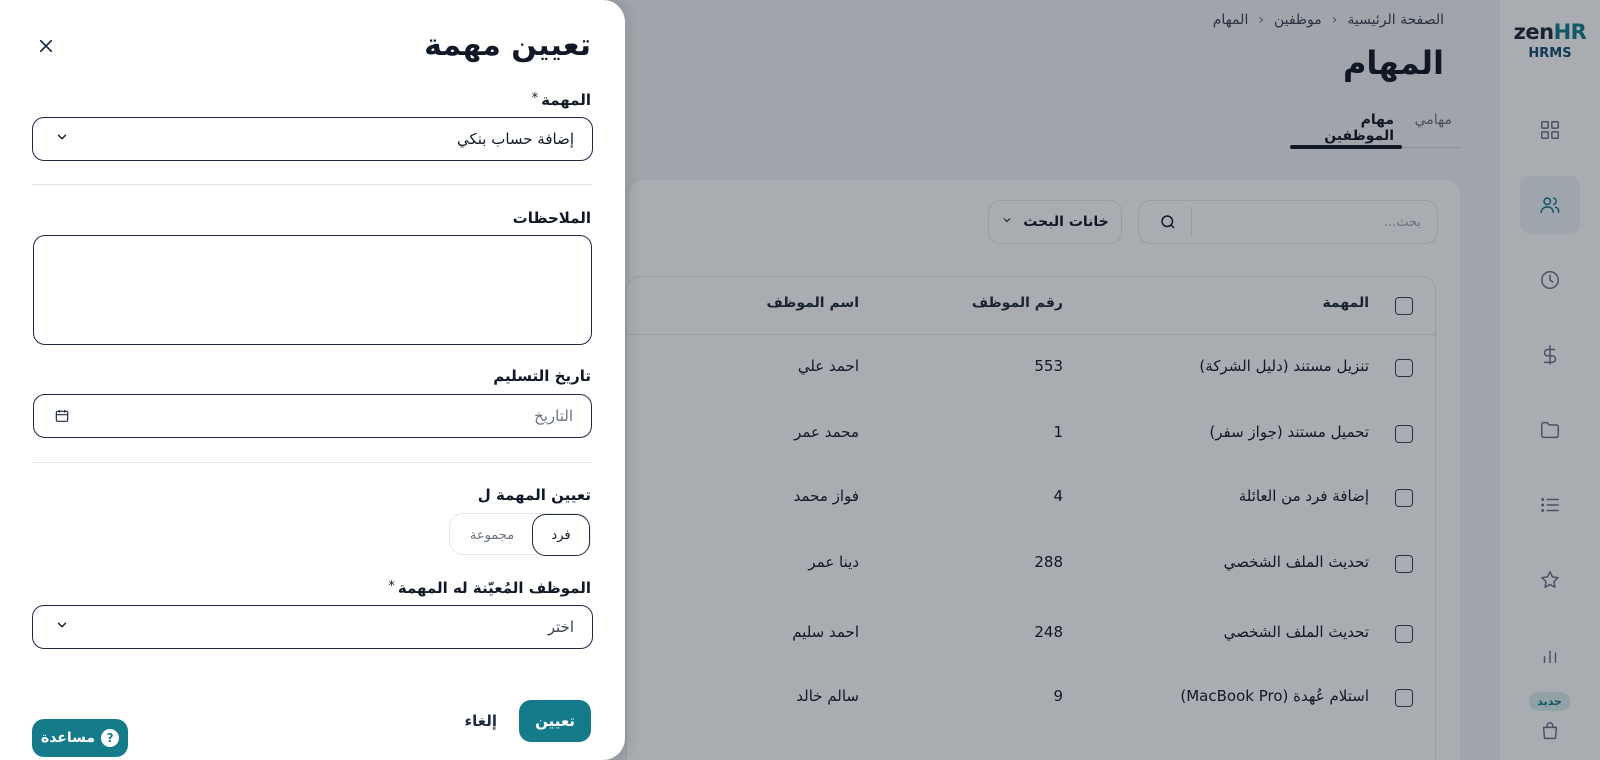 Image resolution: width=1600 pixels, height=760 pixels. I want to click on employee-select-placeholder: اختر, so click(560, 627).